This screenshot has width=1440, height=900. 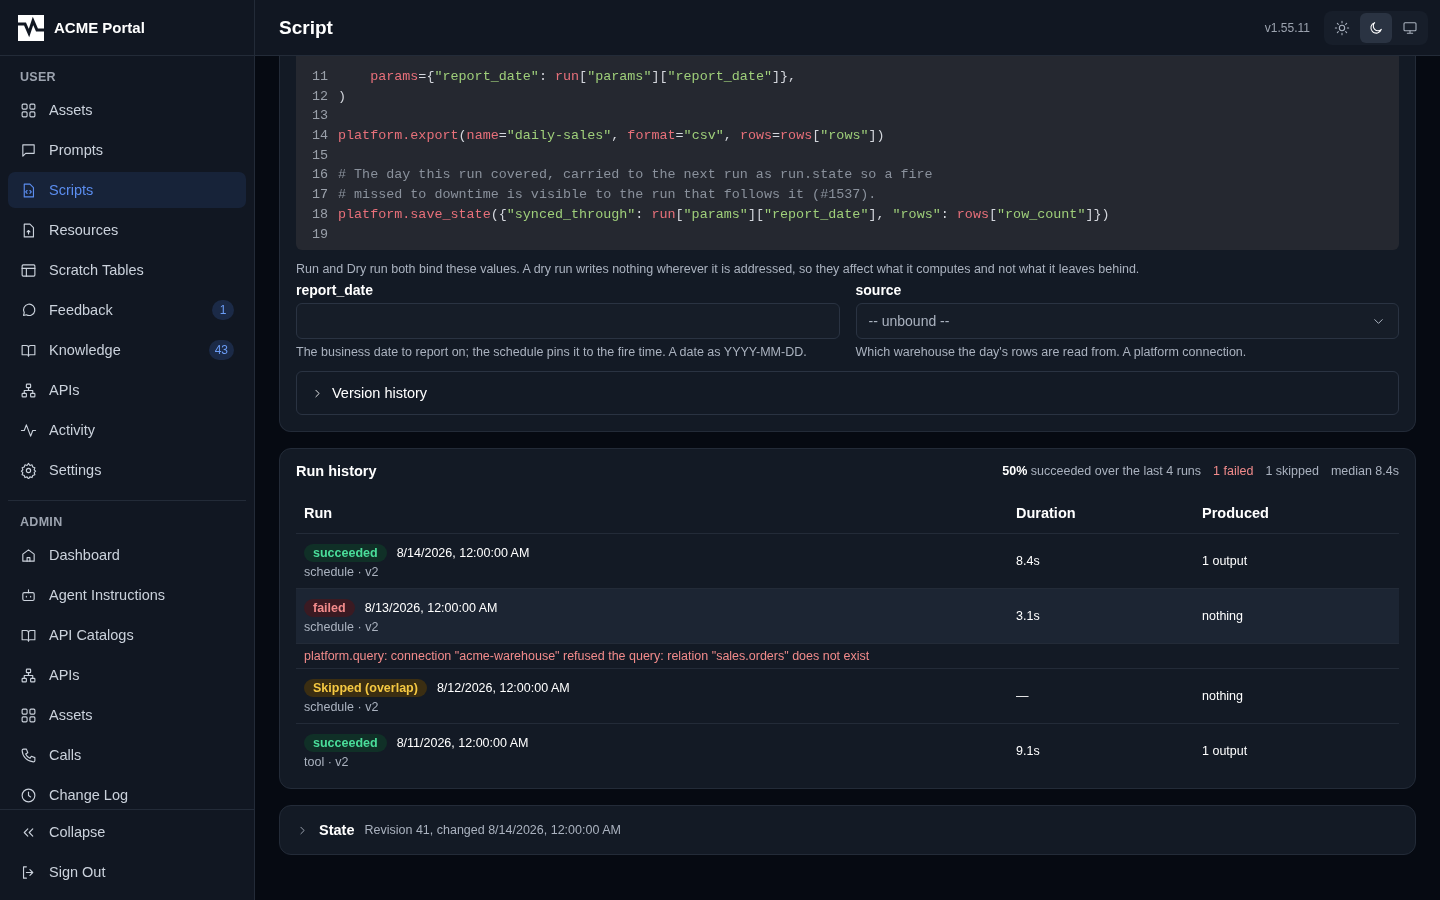 I want to click on code-line: platform.save_state({"synced_through": run["params"]["report_date"], "rows": rows["row_count"]}), so click(x=724, y=214).